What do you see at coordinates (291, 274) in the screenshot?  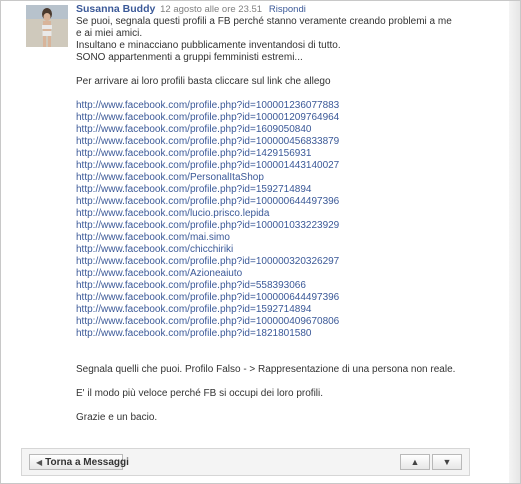 I see `profile-link: http://www.facebook.com/Azioneaiuto` at bounding box center [291, 274].